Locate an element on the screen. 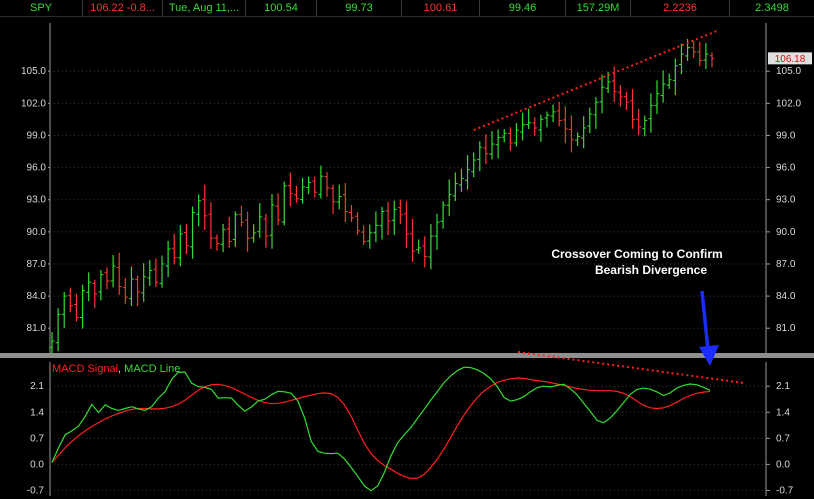 The image size is (814, 499). macd-tick-label-left: 1.4 is located at coordinates (37, 412).